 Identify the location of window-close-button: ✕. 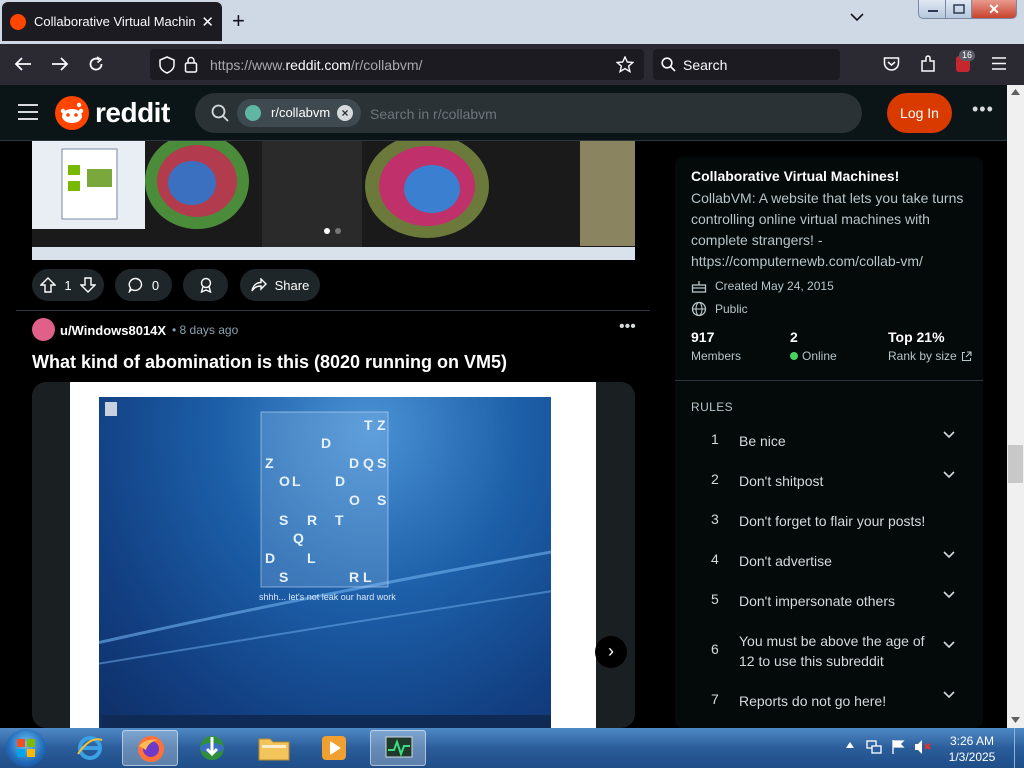
(994, 9).